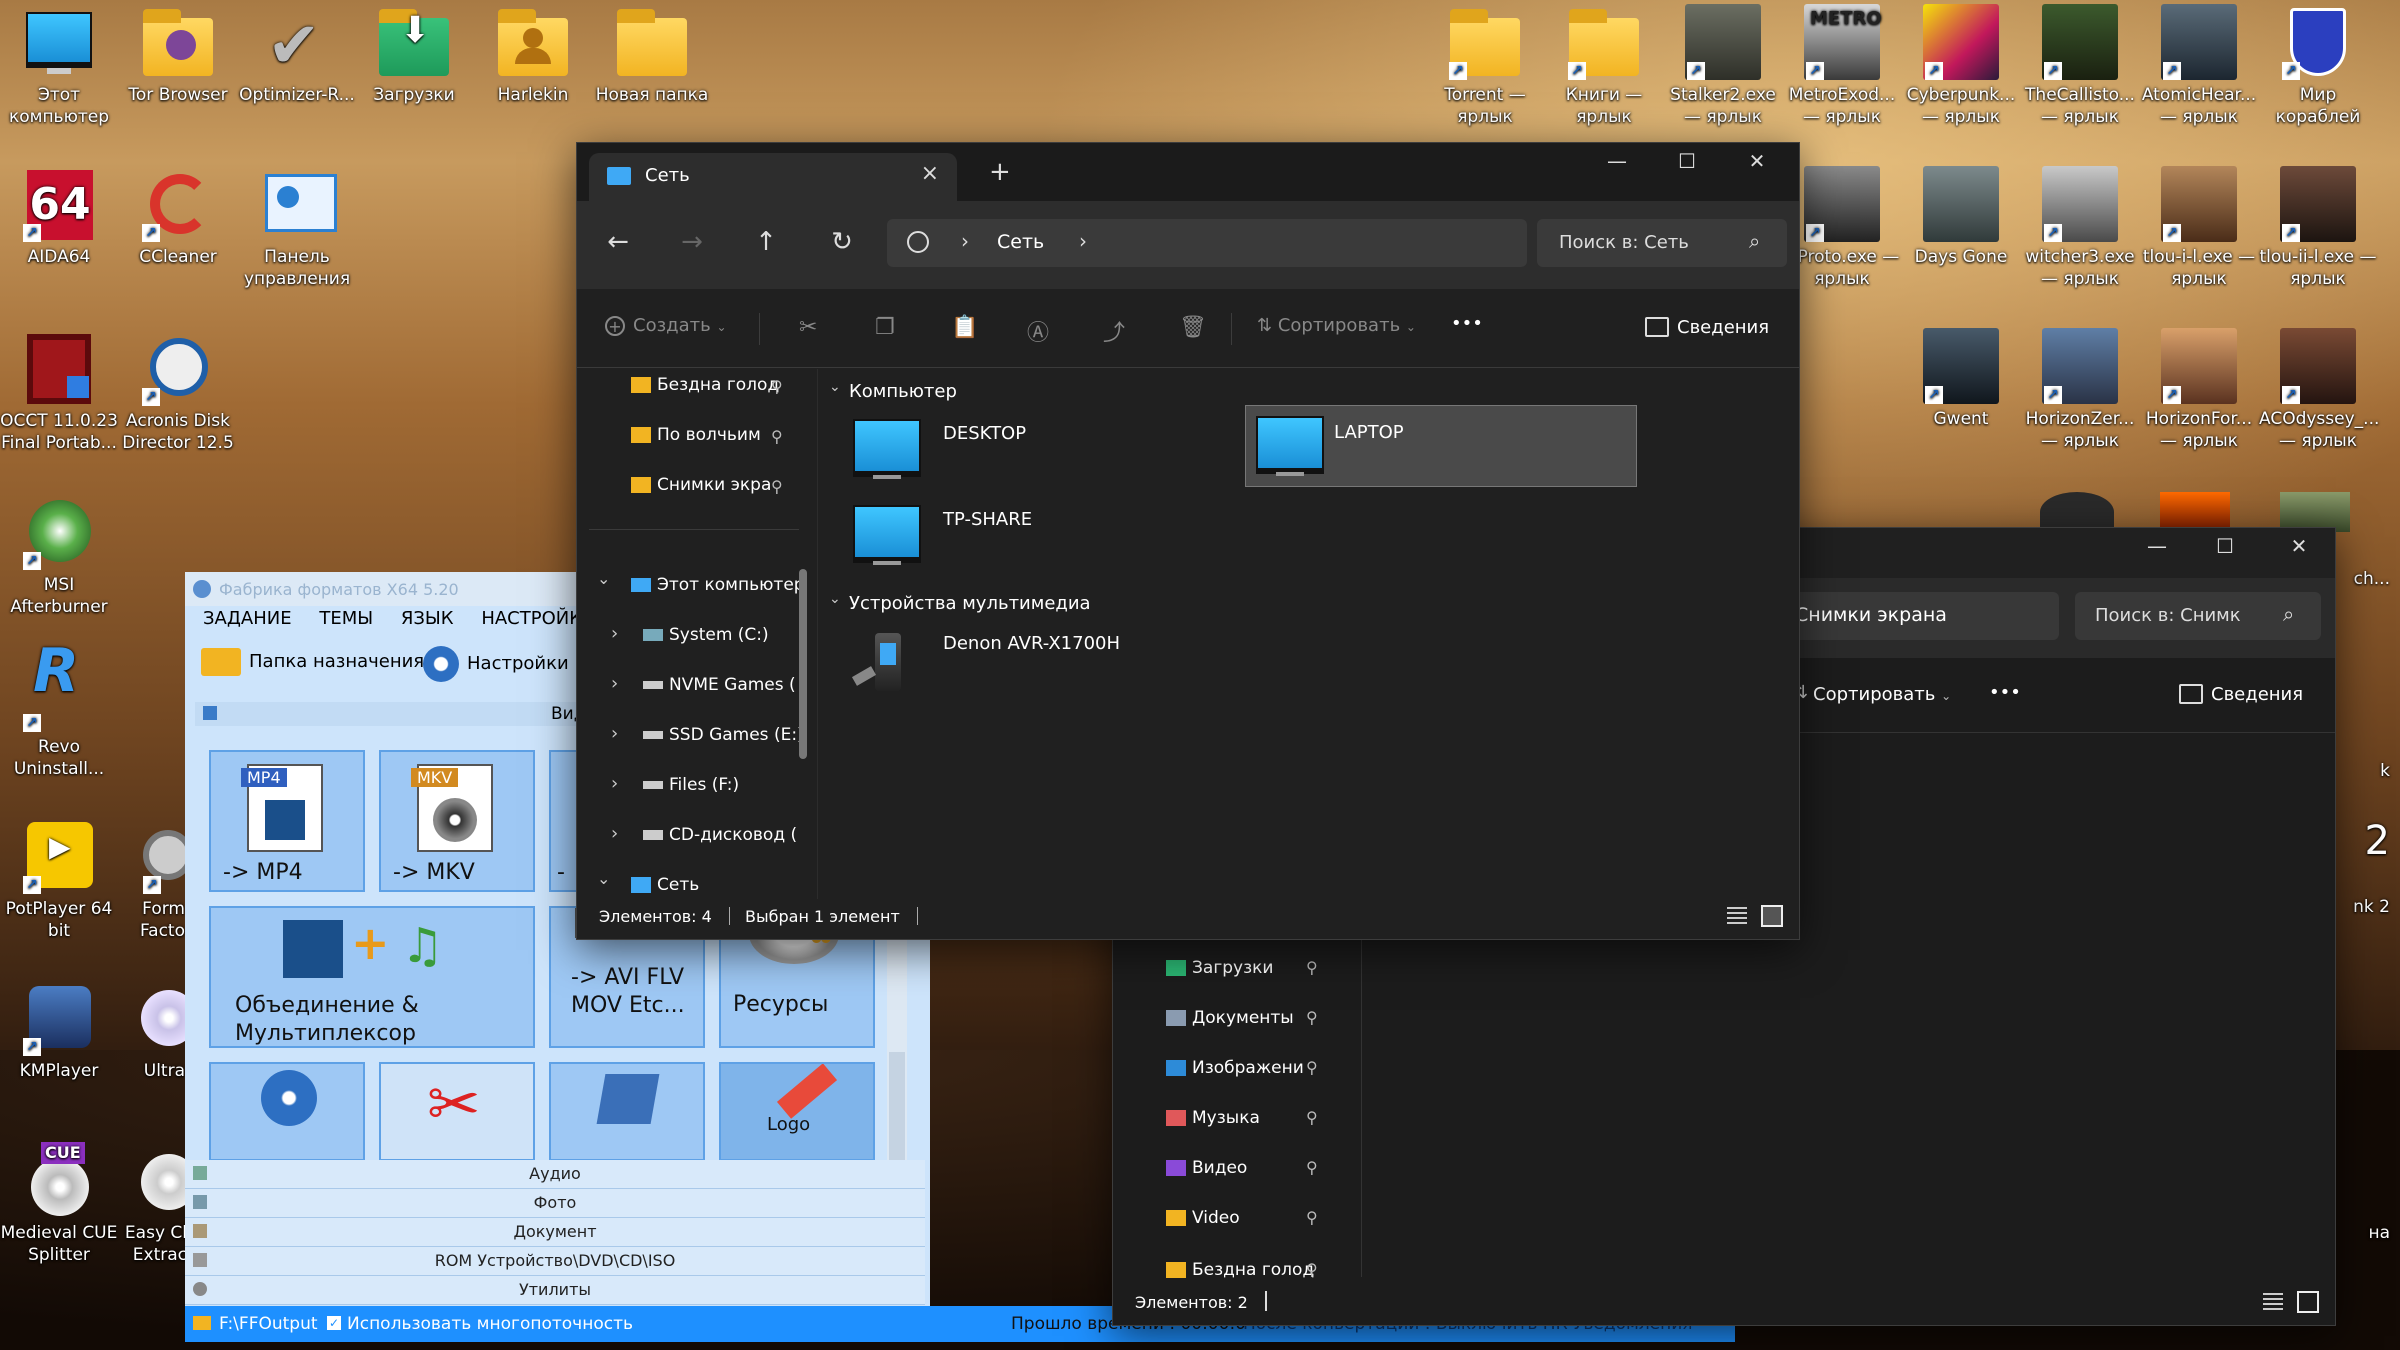 This screenshot has height=1350, width=2400. What do you see at coordinates (721, 500) in the screenshot?
I see `sidebar-item-screenshots: Снимки экра` at bounding box center [721, 500].